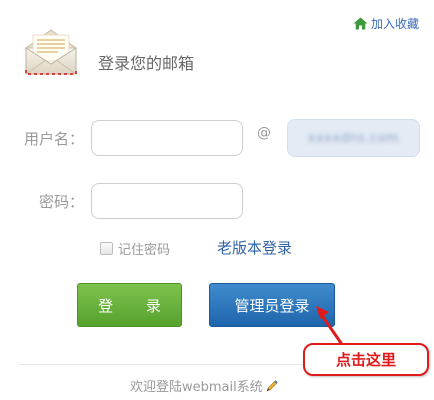  Describe the element at coordinates (61, 202) in the screenshot. I see `password-label: 密码：` at that location.